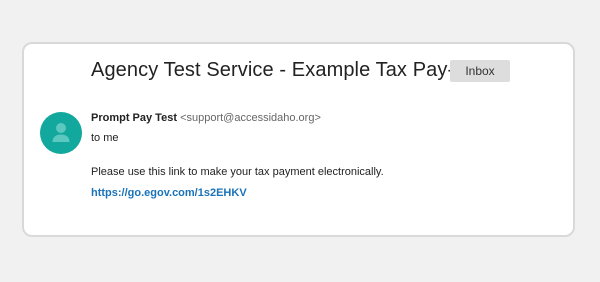 Image resolution: width=600 pixels, height=282 pixels. Describe the element at coordinates (480, 71) in the screenshot. I see `inbox-label-badge: Inbox` at that location.